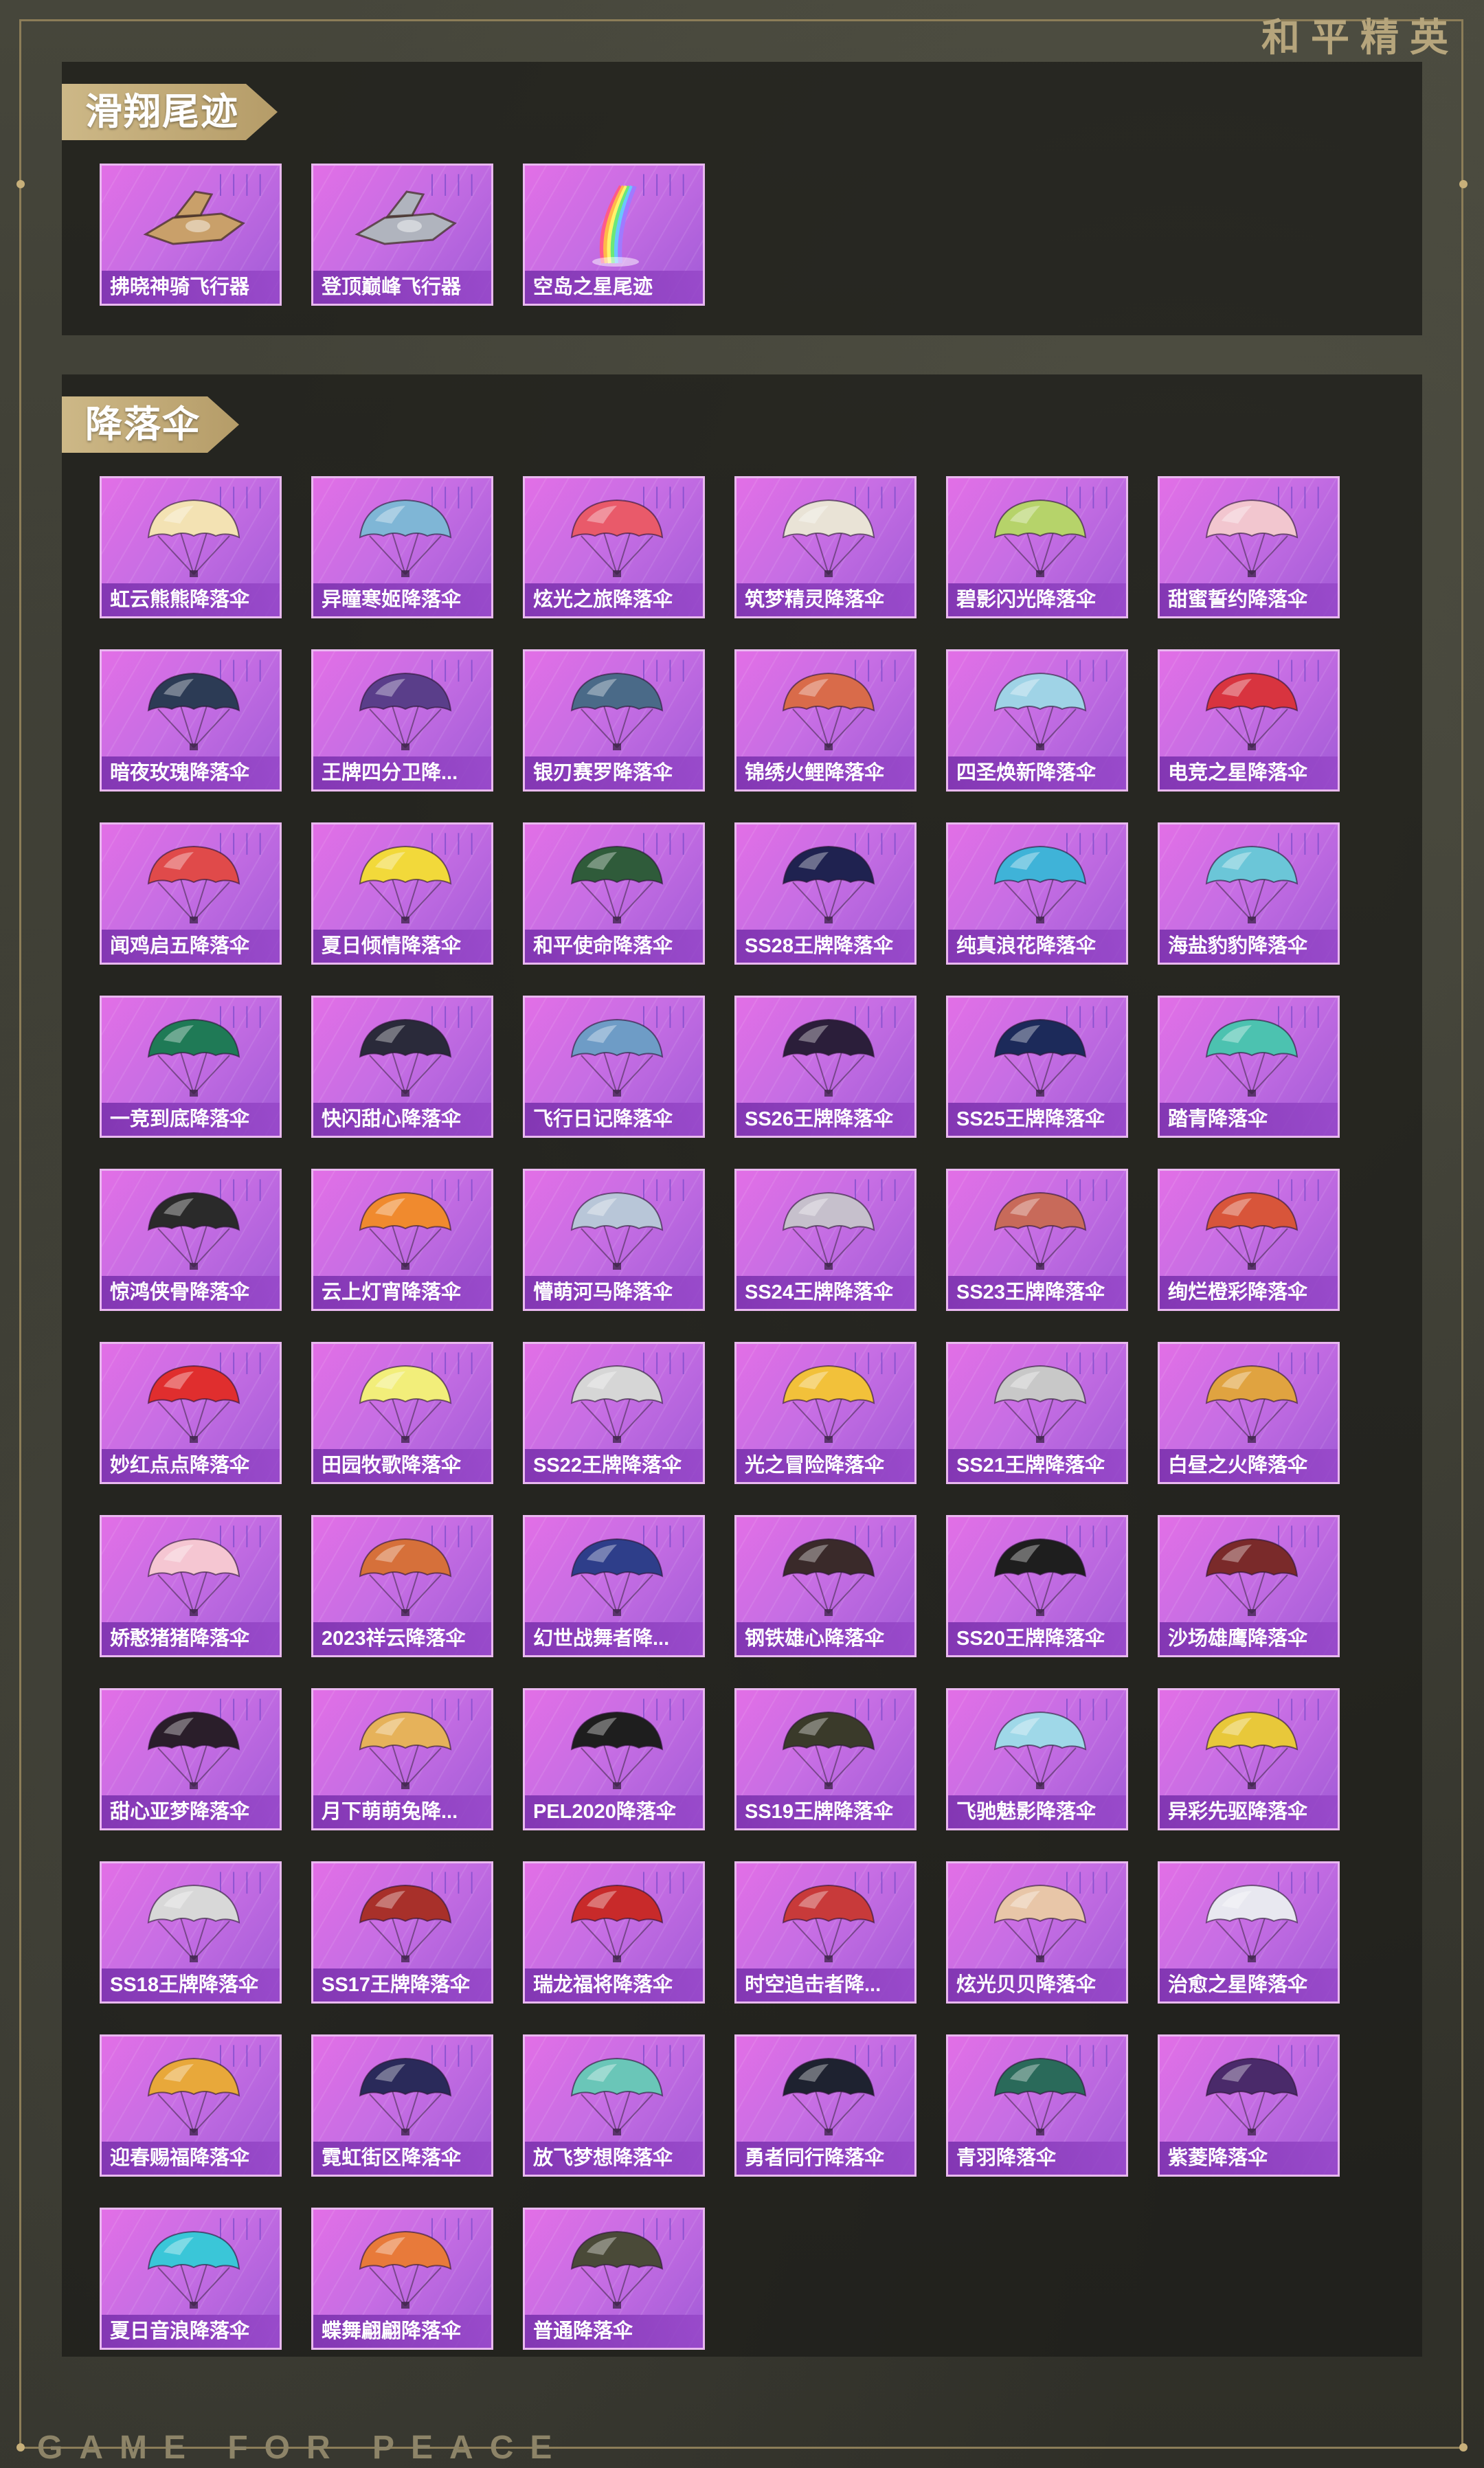 The image size is (1484, 2468). Describe the element at coordinates (191, 235) in the screenshot. I see `glide-trail-card: ││││ 拂晓神骑飞行器` at that location.